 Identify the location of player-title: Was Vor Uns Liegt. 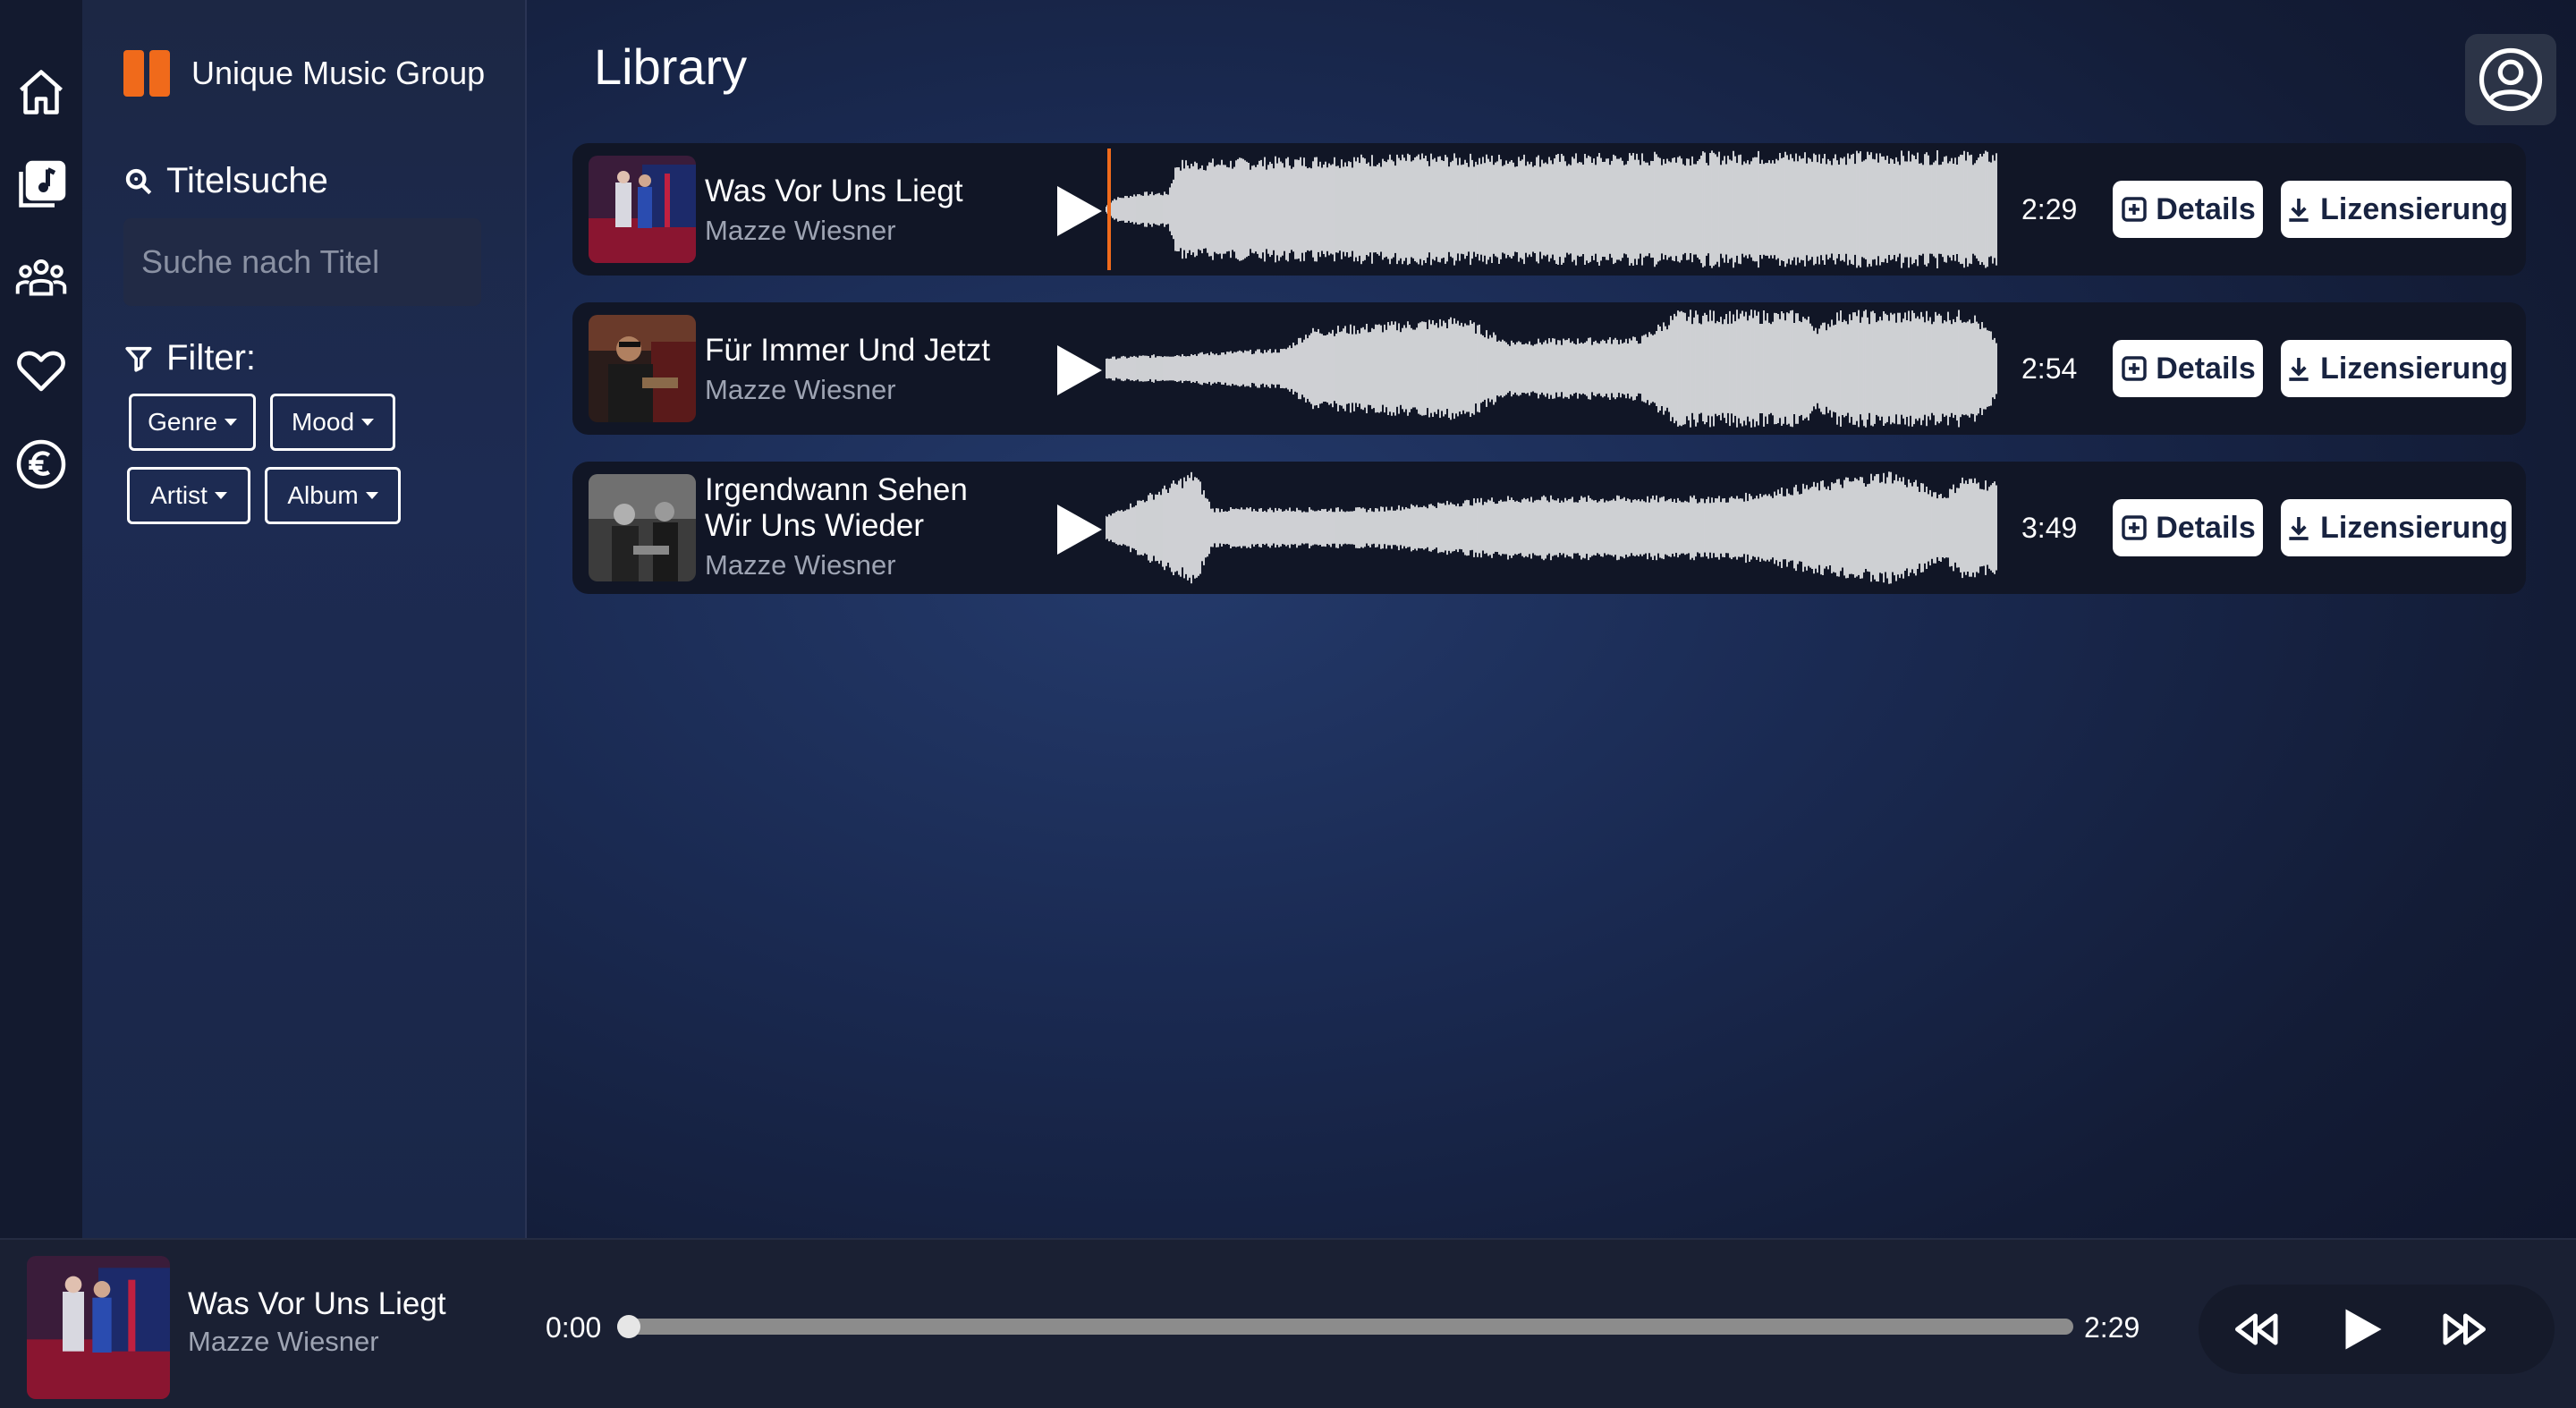
(317, 1303).